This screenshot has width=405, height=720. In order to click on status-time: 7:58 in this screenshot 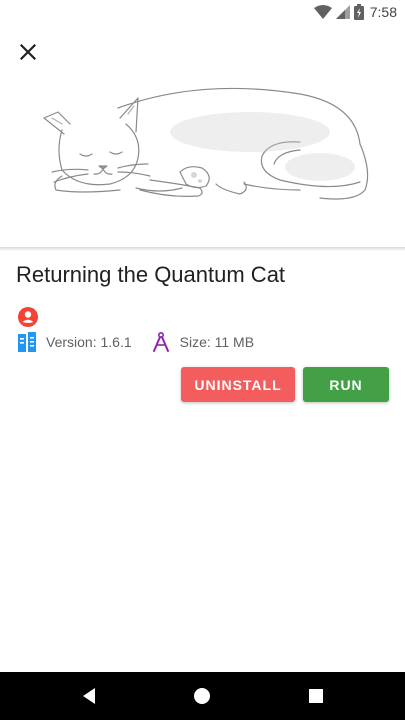, I will do `click(383, 12)`.